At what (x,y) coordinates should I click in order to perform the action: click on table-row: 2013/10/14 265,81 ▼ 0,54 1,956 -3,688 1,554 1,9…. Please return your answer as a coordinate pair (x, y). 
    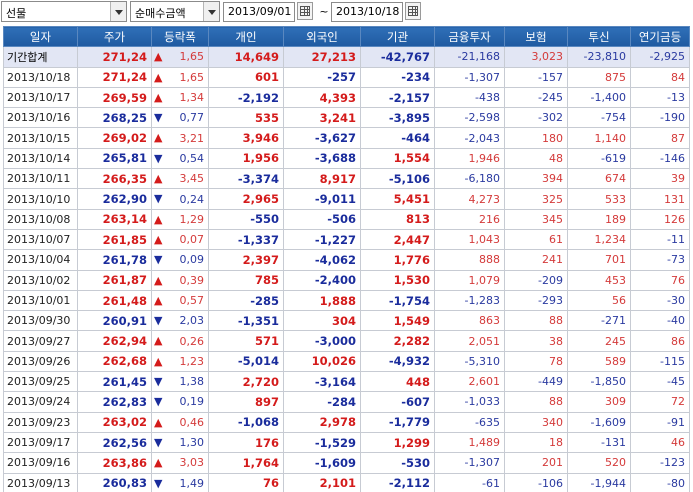
    Looking at the image, I should click on (346, 158).